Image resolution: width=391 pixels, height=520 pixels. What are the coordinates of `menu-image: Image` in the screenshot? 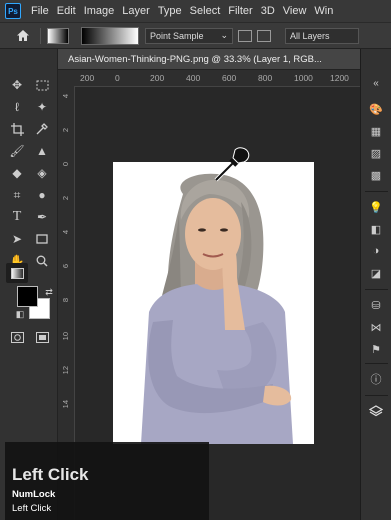 It's located at (99, 11).